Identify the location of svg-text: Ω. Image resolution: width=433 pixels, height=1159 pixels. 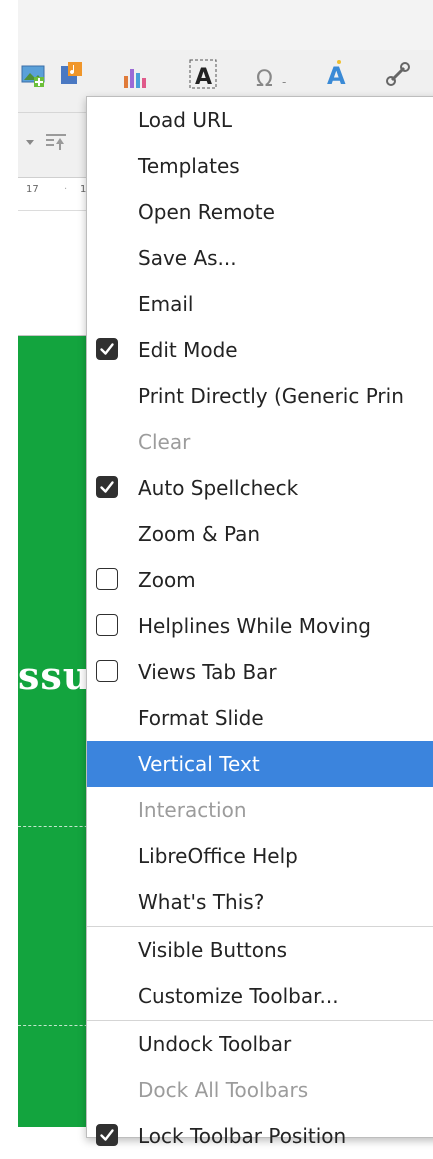
(264, 78).